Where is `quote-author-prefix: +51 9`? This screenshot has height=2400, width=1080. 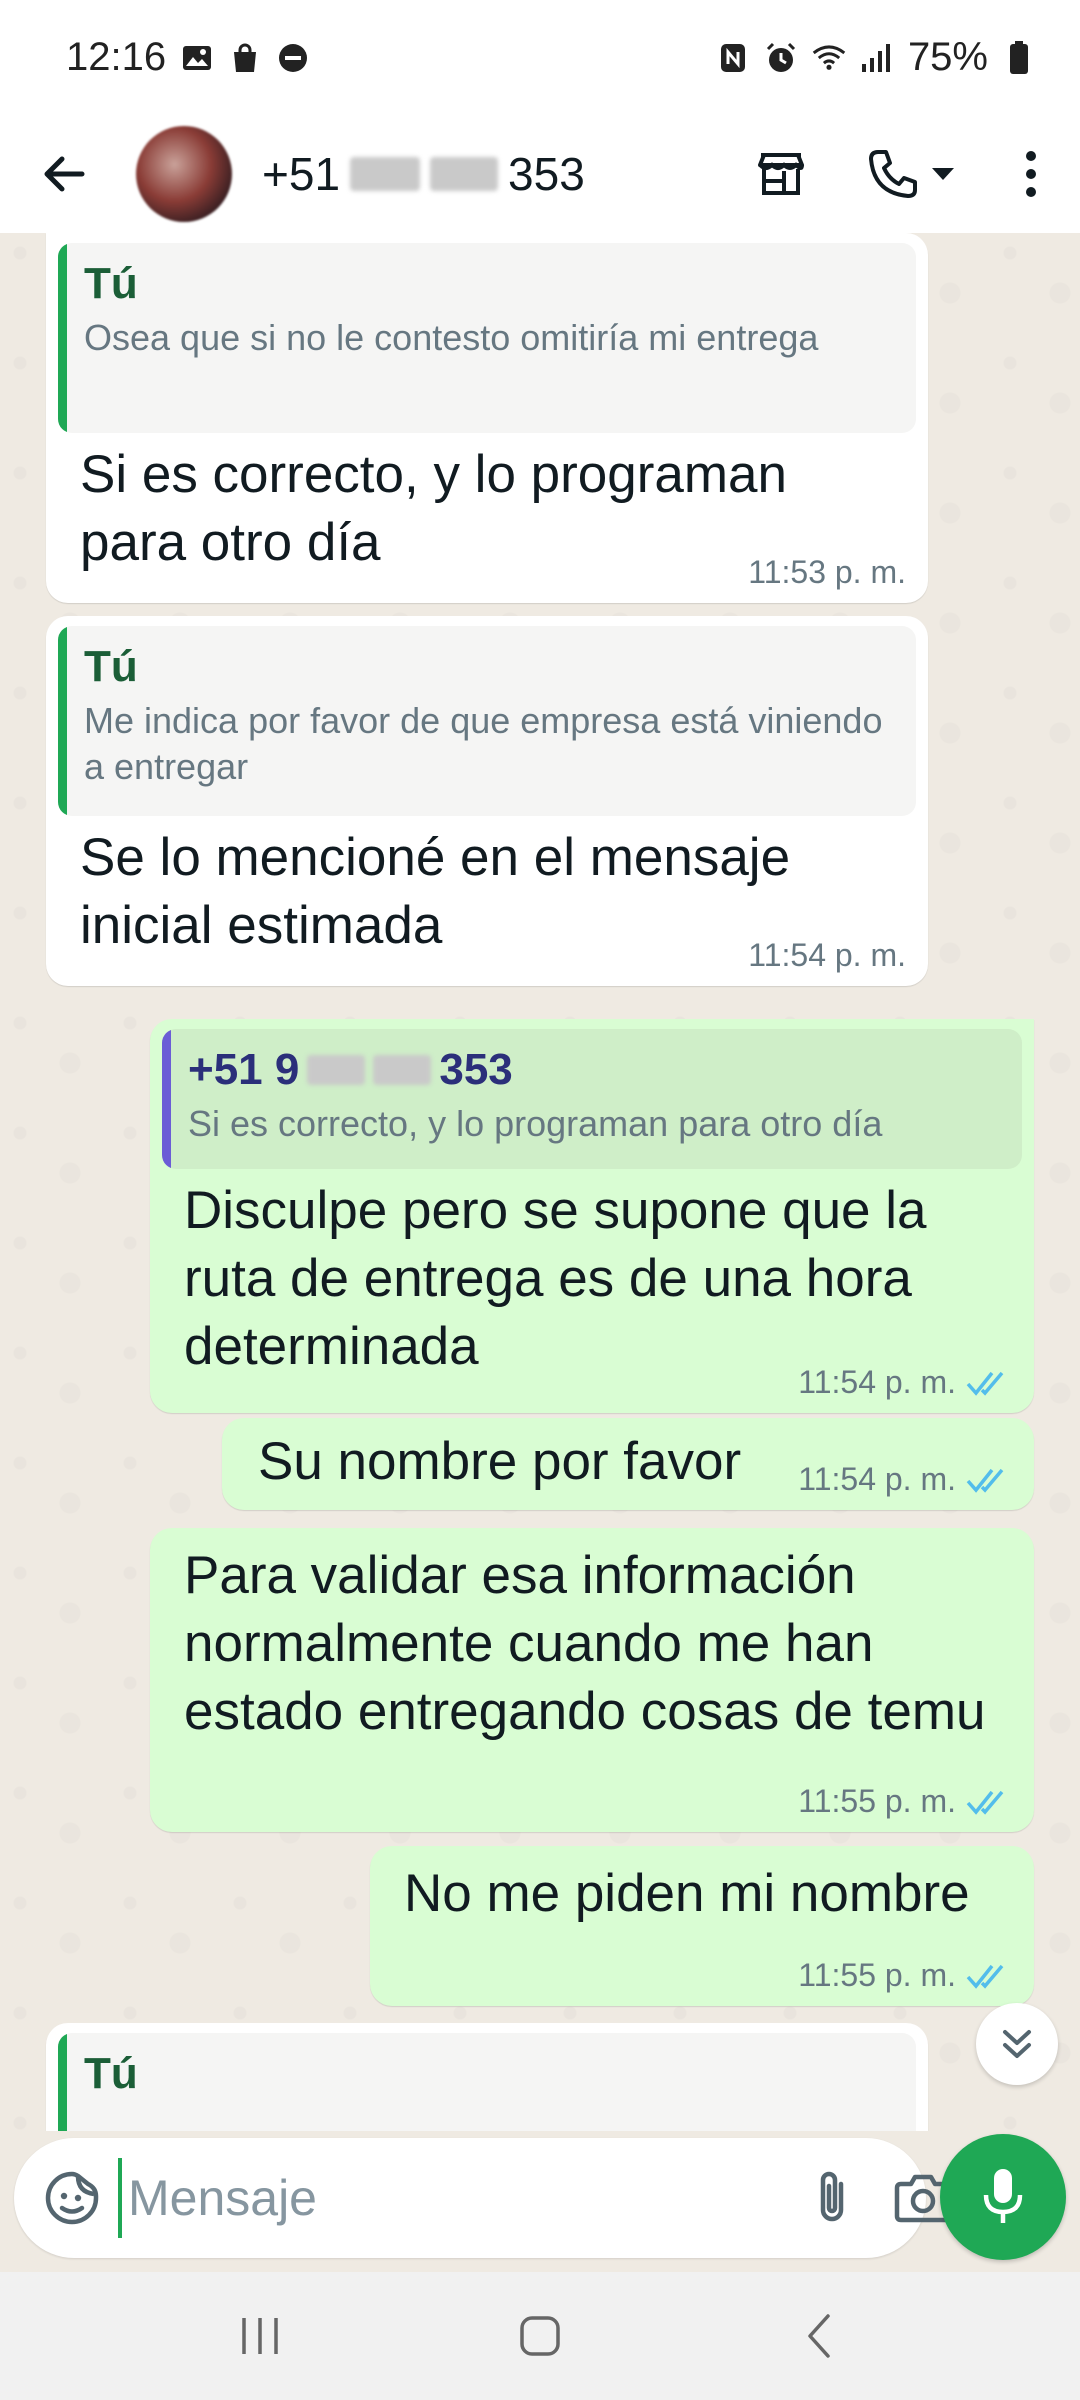 quote-author-prefix: +51 9 is located at coordinates (244, 1069).